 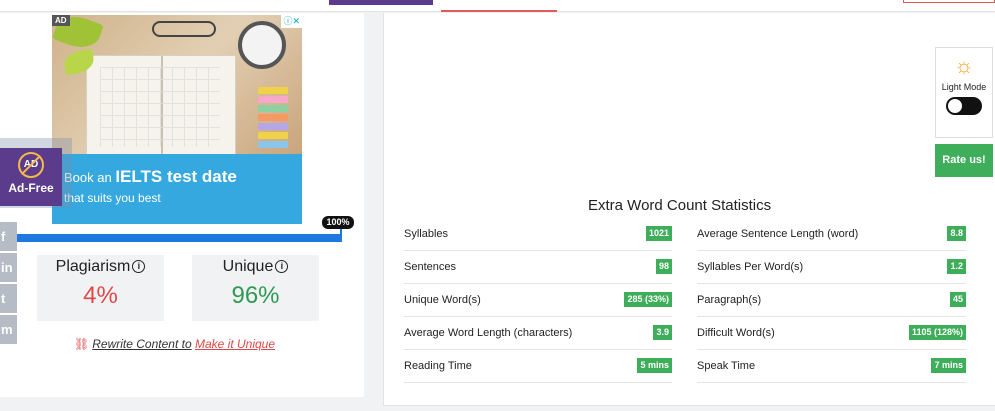 I want to click on ad-free-button: AD Ad-Free, so click(x=31, y=177).